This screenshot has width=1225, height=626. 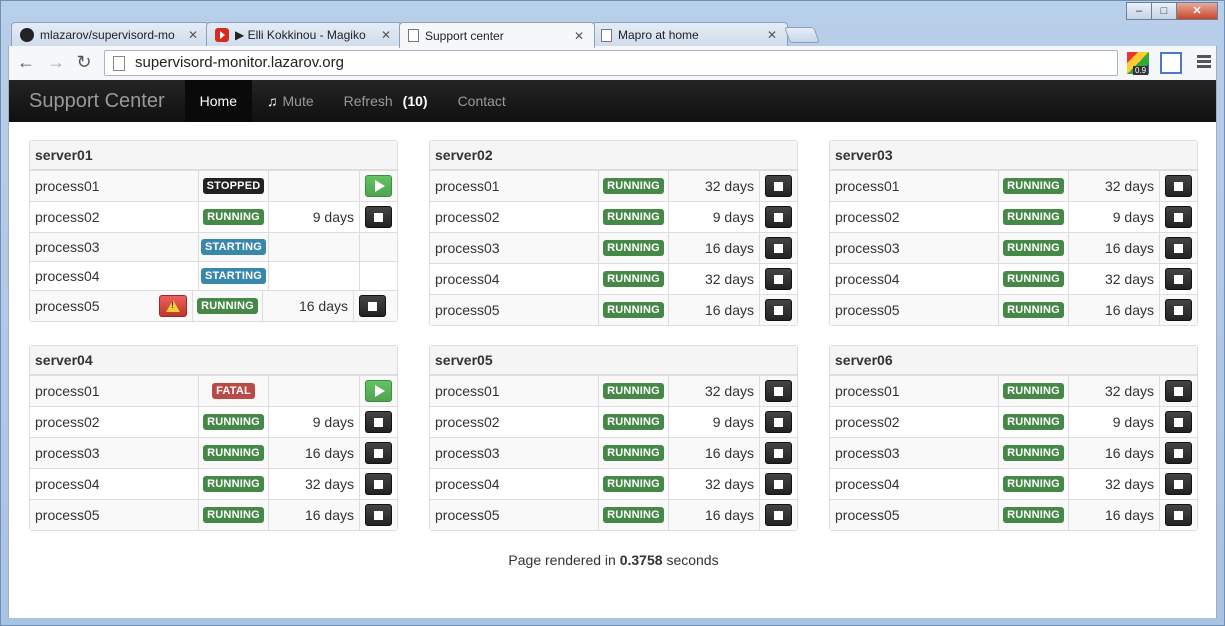 I want to click on nav-refresh: Refresh (10), so click(x=386, y=101).